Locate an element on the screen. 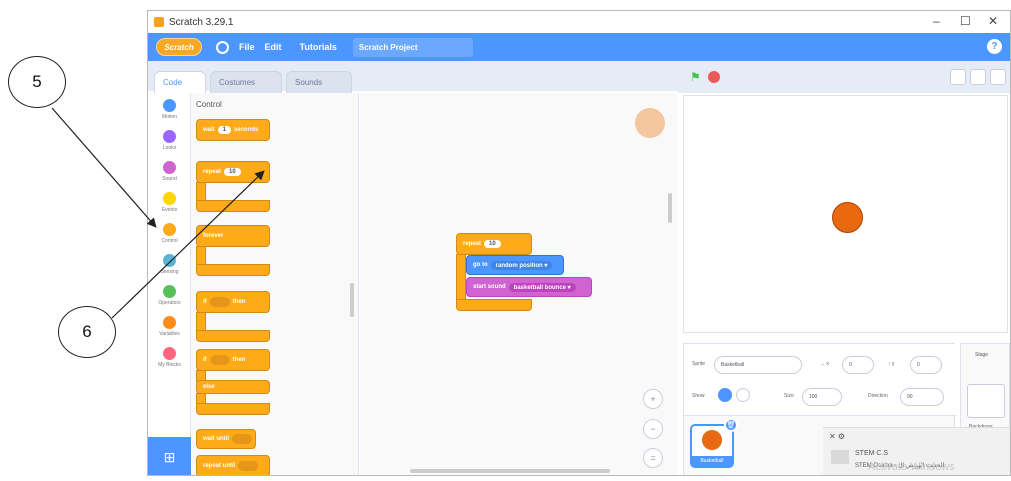 The width and height of the screenshot is (1011, 481). menu-edit: Edit is located at coordinates (273, 47).